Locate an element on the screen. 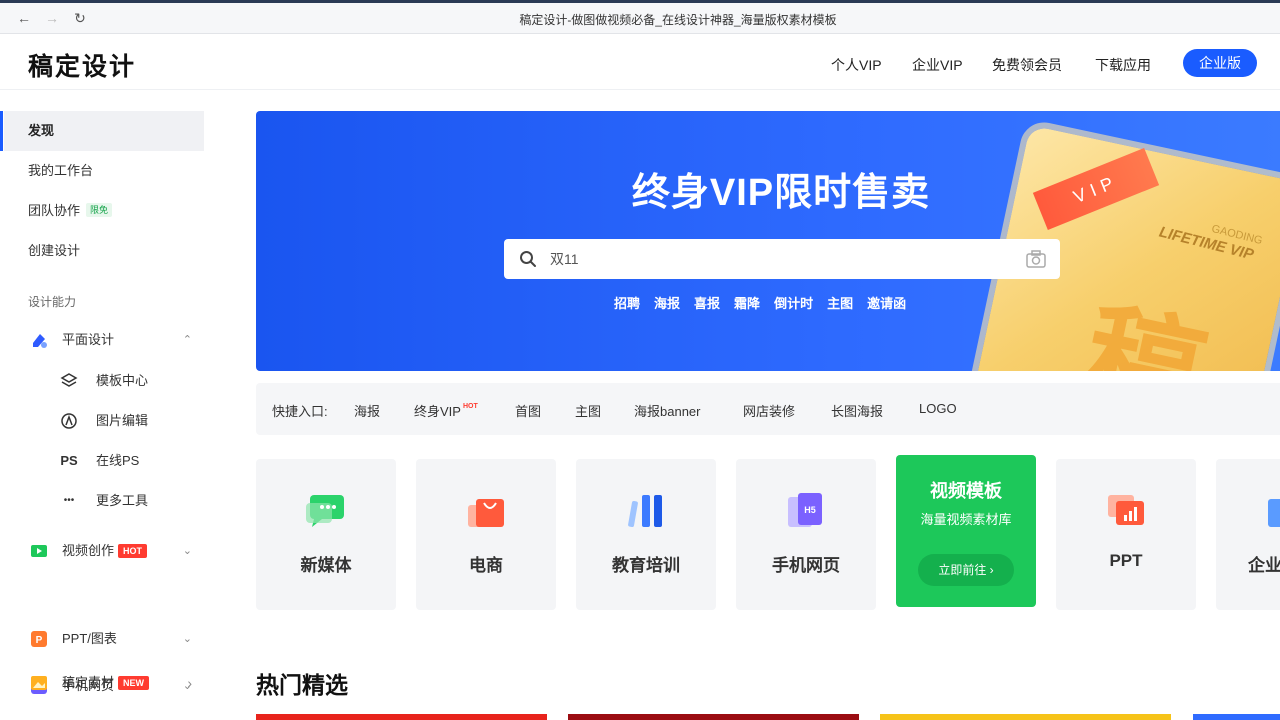  banner-headline: 终身VIP限时售卖 is located at coordinates (781, 193).